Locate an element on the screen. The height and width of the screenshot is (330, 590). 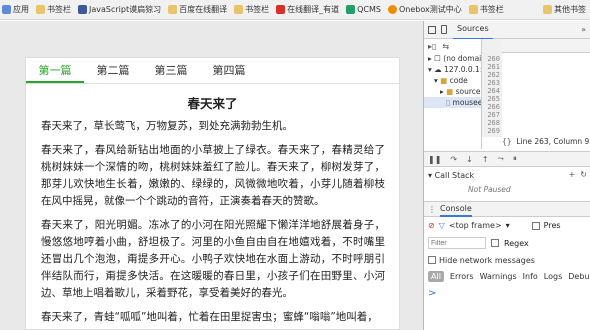
level-debug: Debug is located at coordinates (579, 276).